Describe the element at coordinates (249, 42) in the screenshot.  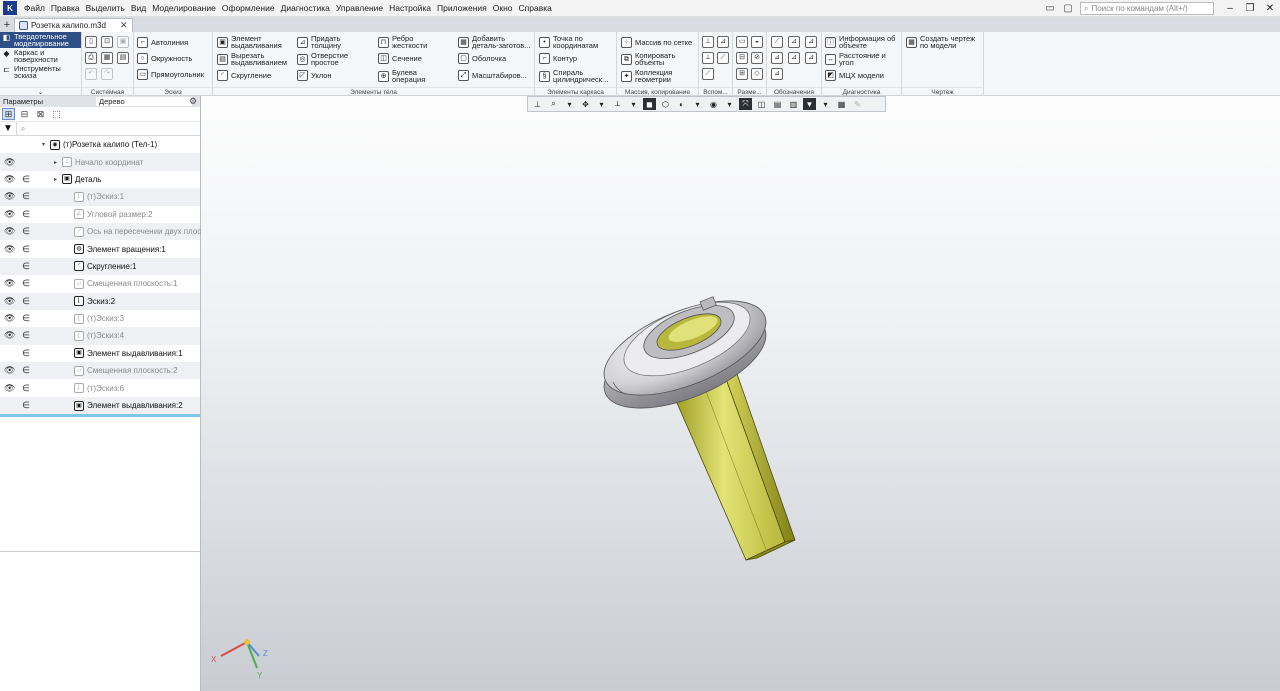
I see `extrude-button: ▣ Элемент выдавливания` at that location.